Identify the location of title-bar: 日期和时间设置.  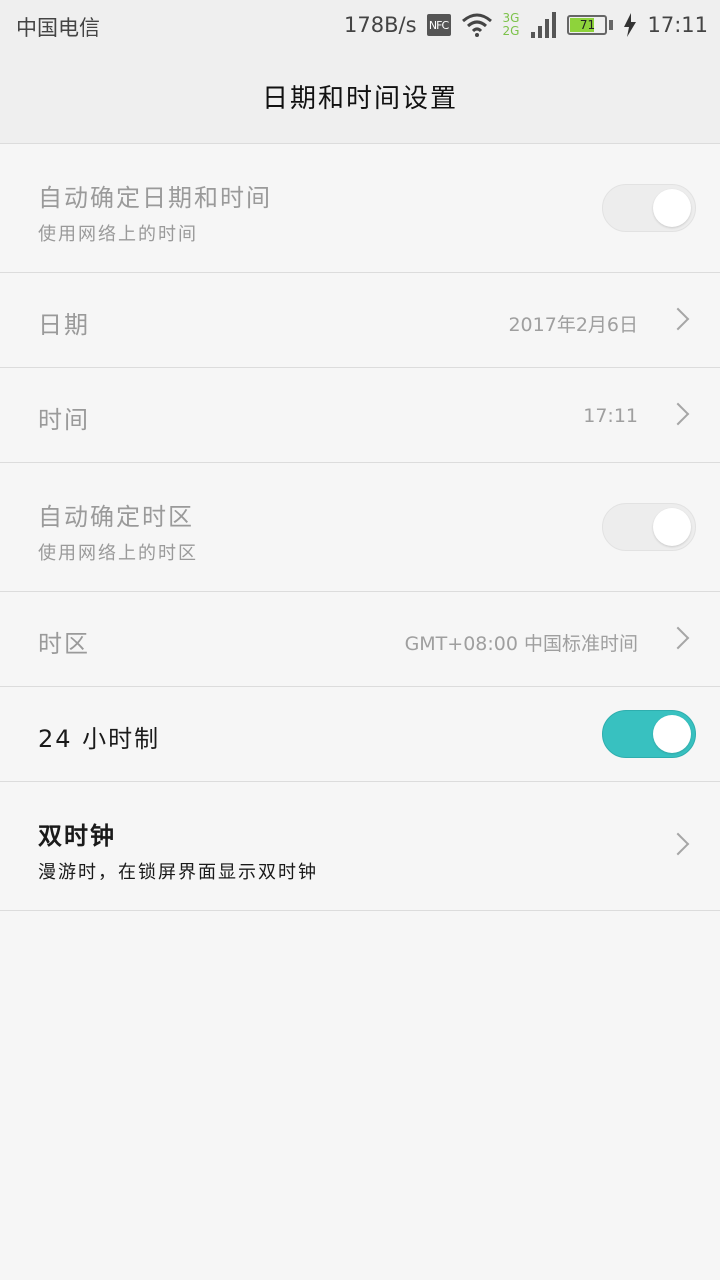
(360, 97).